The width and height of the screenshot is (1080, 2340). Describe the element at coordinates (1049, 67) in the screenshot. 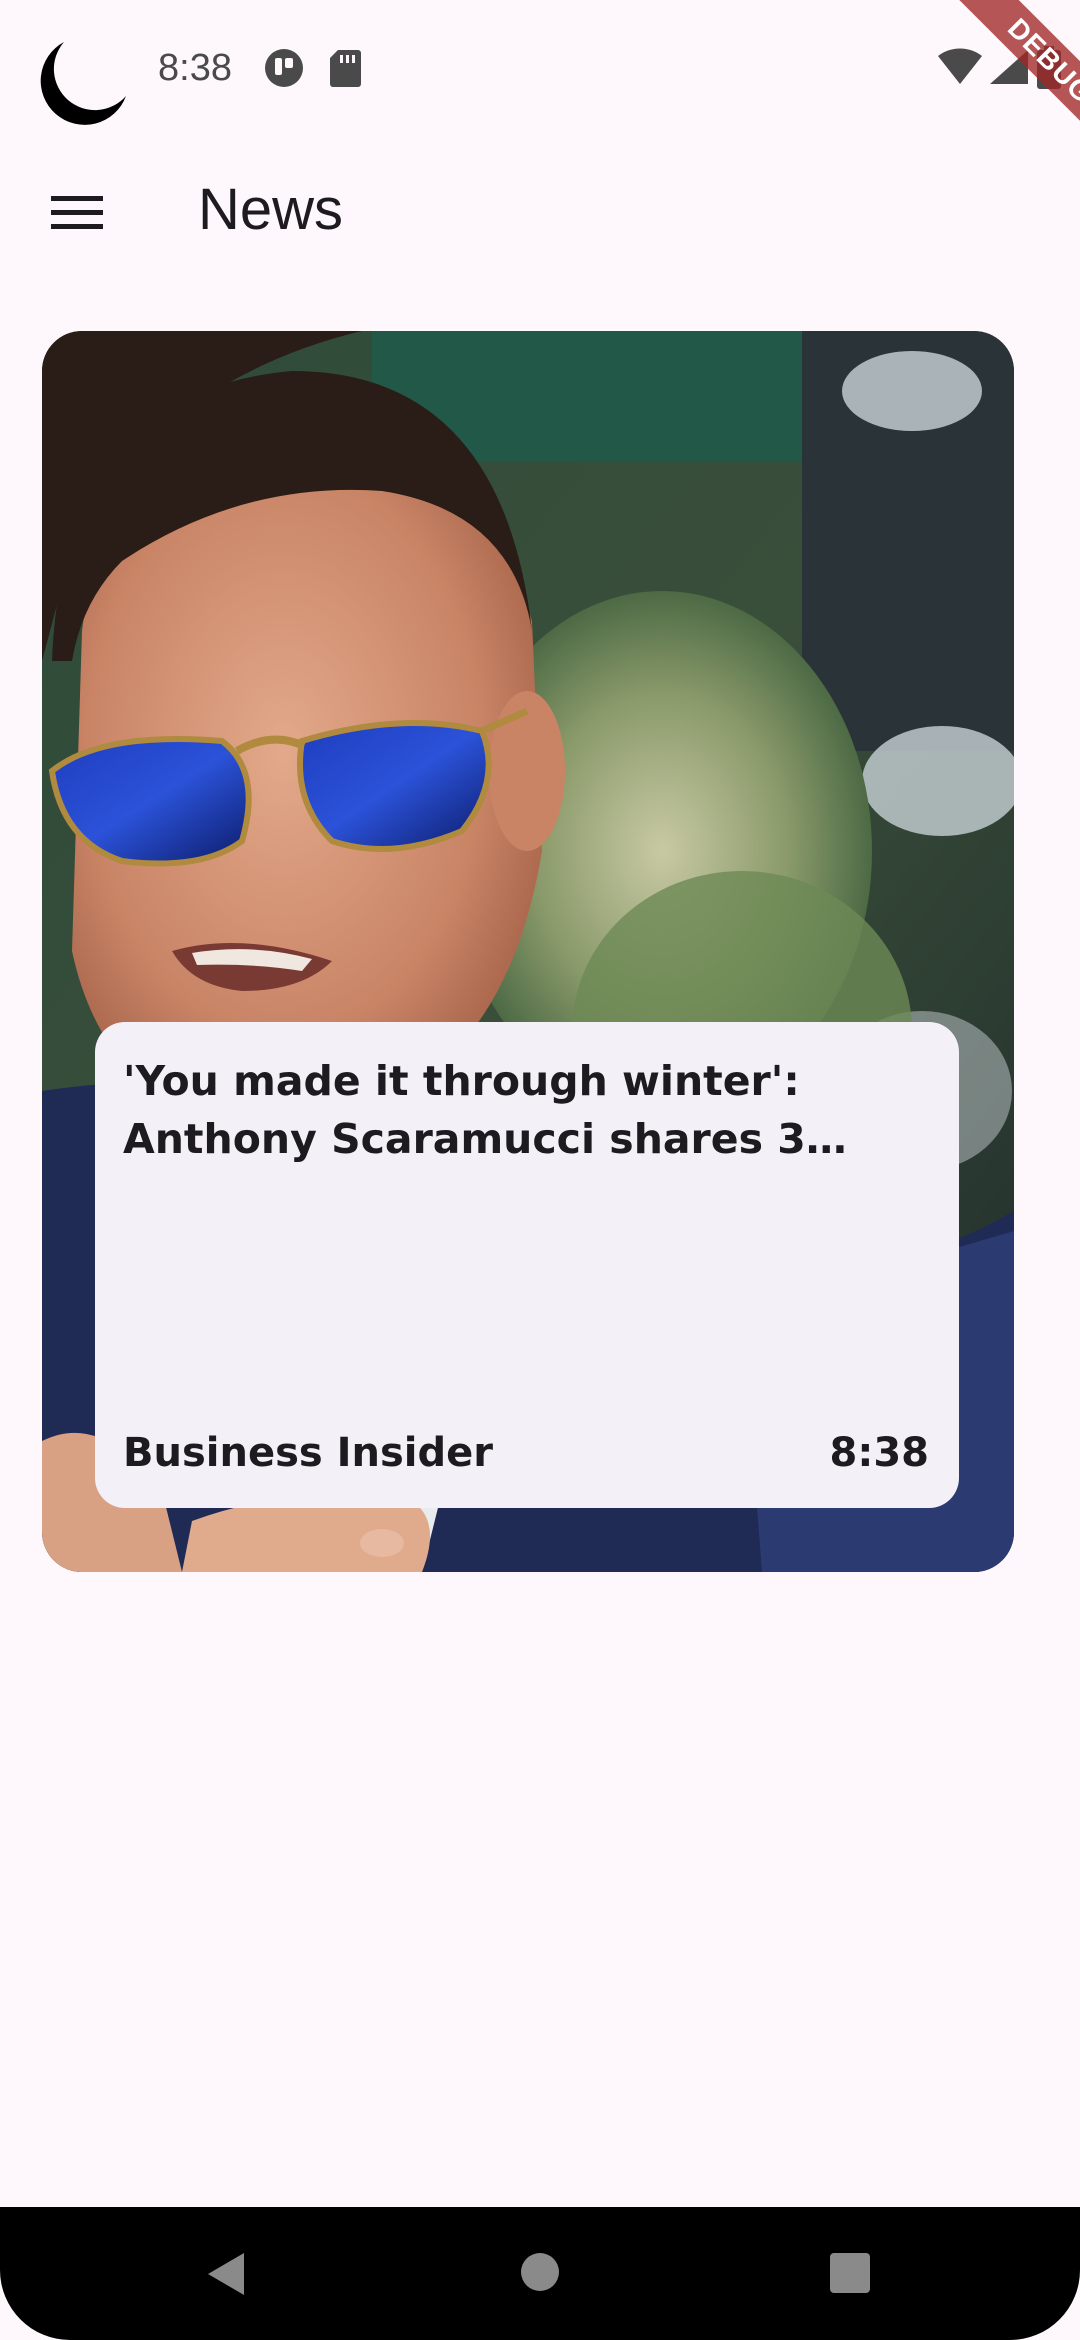

I see `battery-icon` at that location.